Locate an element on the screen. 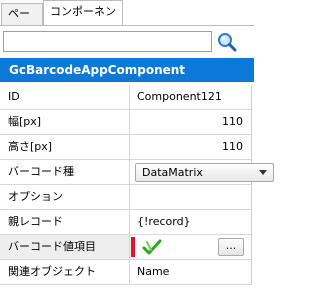 This screenshot has height=297, width=320. property-label: オプション is located at coordinates (65, 197).